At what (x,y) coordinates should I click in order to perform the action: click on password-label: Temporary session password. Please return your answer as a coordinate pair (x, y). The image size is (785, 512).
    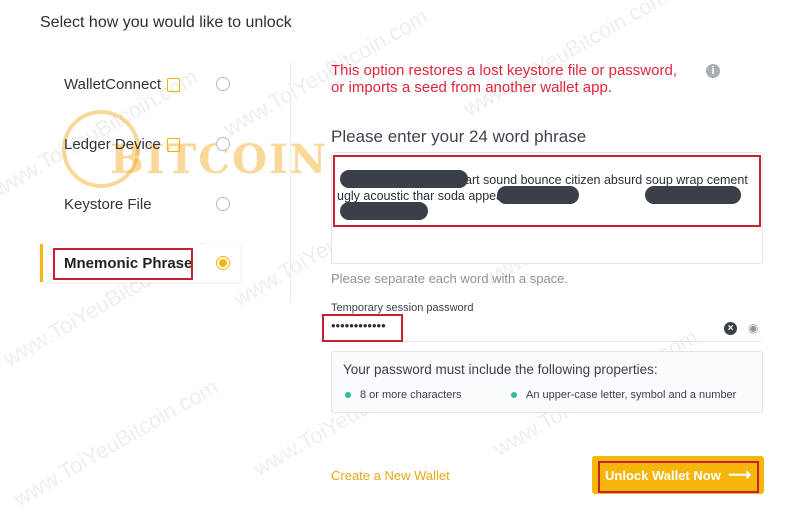
    Looking at the image, I should click on (402, 308).